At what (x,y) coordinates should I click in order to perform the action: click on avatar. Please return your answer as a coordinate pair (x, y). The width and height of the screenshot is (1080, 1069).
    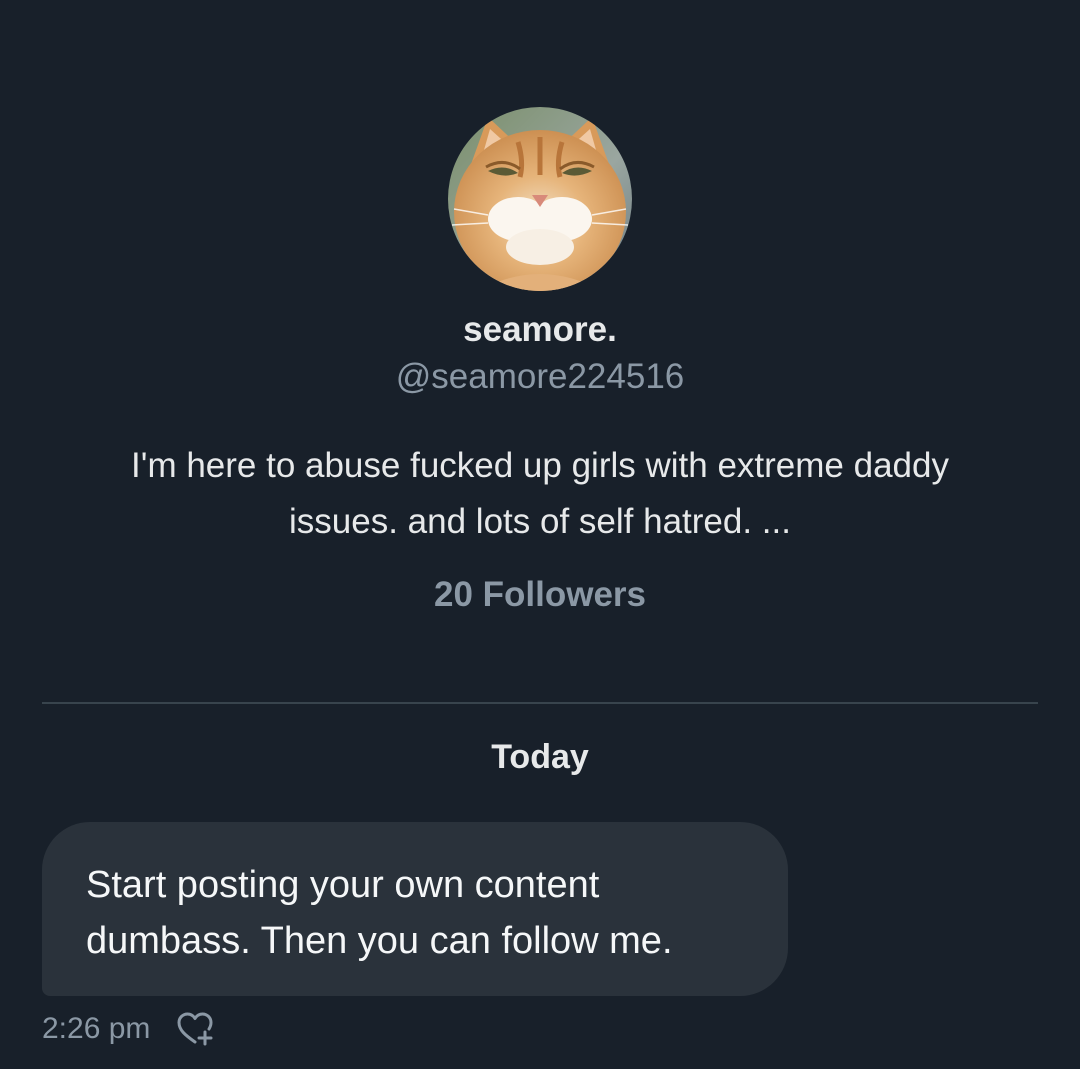
    Looking at the image, I should click on (540, 199).